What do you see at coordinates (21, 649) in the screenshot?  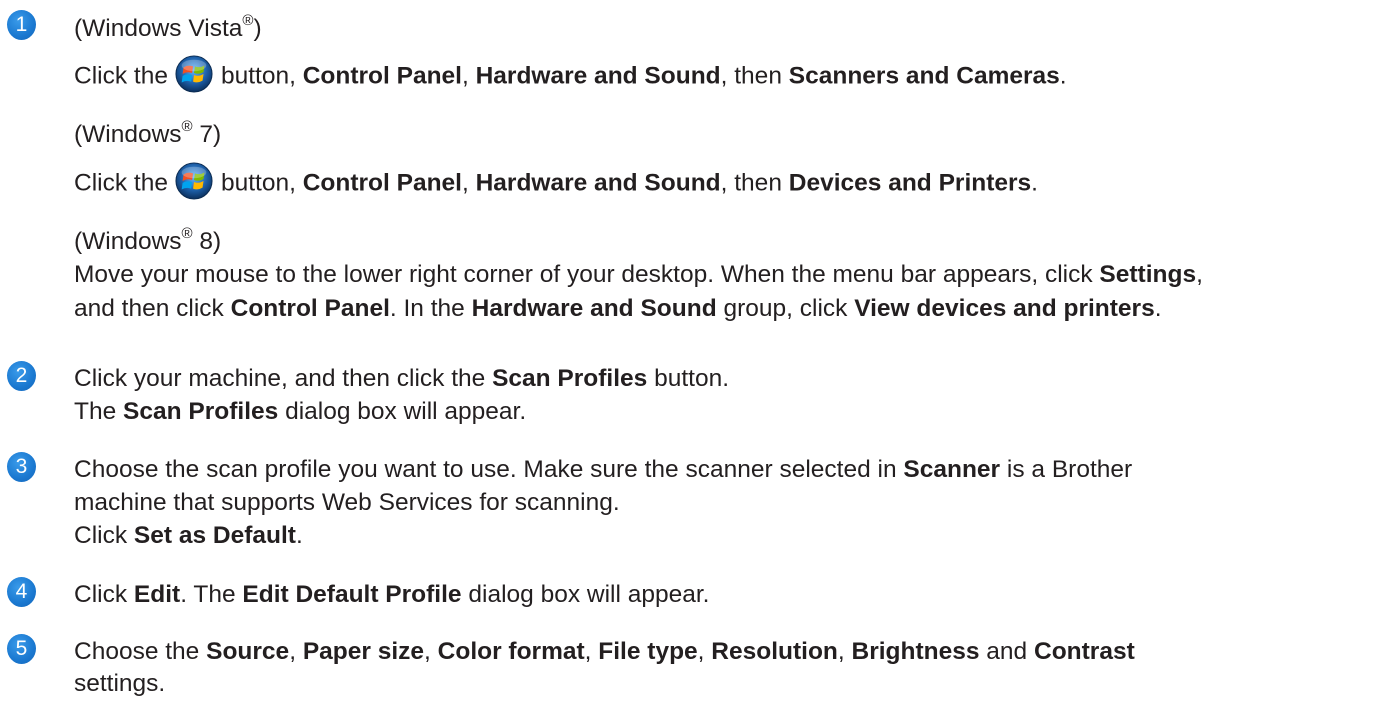 I see `step-number-badge: 5` at bounding box center [21, 649].